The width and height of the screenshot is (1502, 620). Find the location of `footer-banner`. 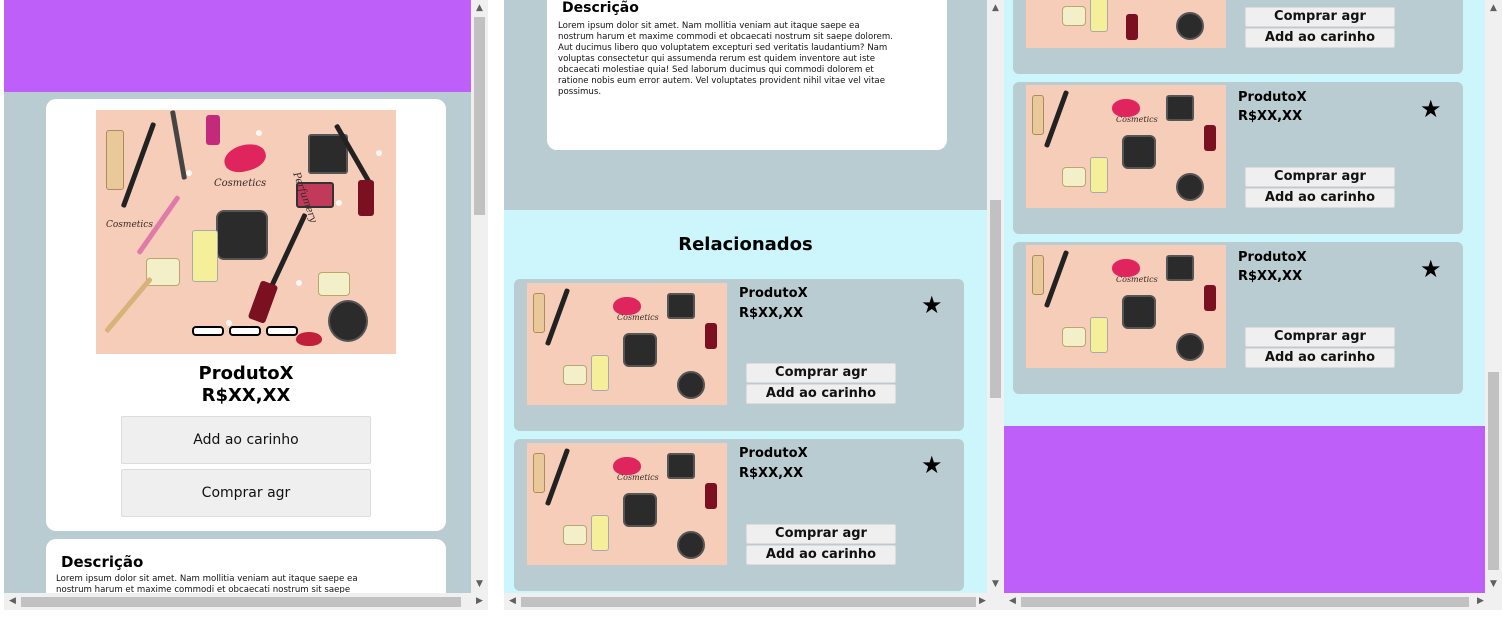

footer-banner is located at coordinates (1245, 518).